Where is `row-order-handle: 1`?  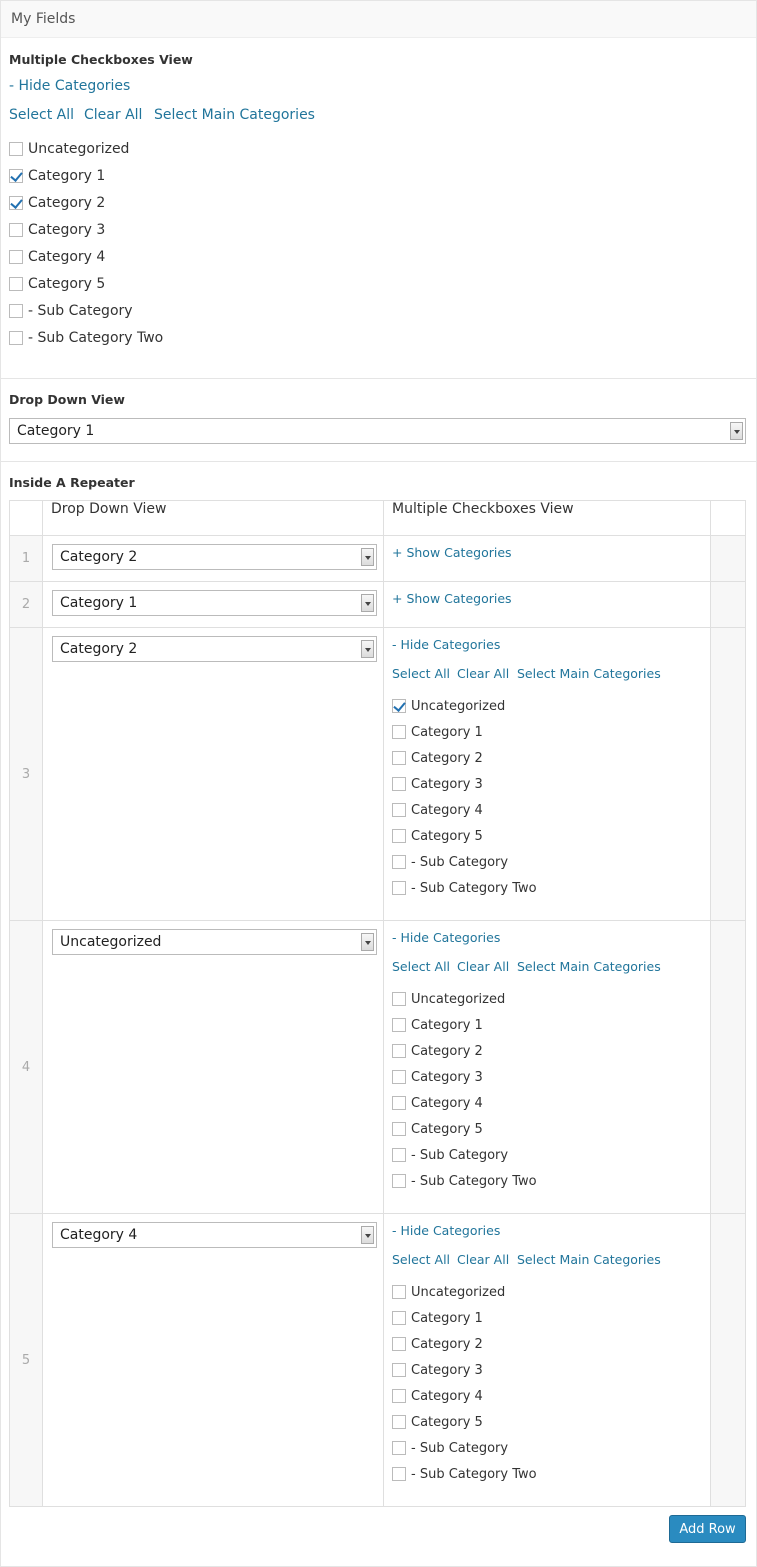
row-order-handle: 1 is located at coordinates (26, 558).